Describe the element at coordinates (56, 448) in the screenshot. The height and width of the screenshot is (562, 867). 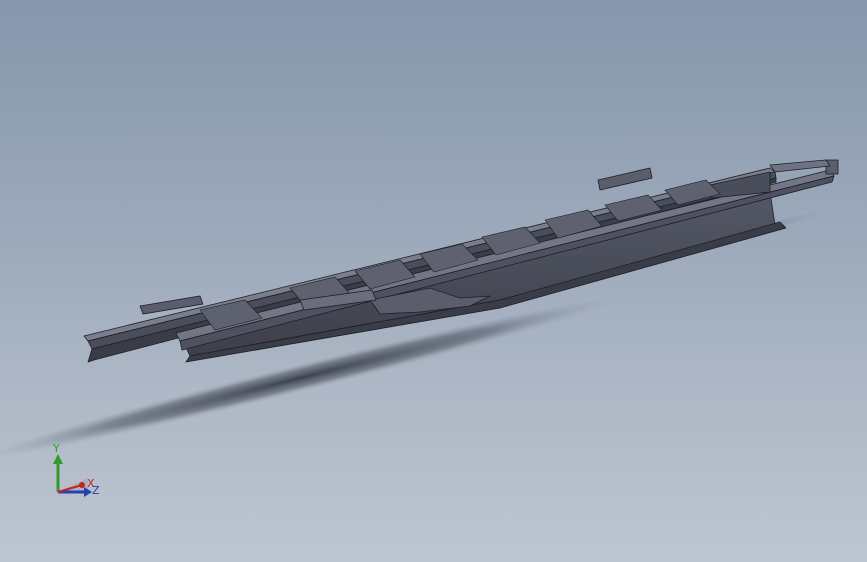
I see `axis-y-label: Y` at that location.